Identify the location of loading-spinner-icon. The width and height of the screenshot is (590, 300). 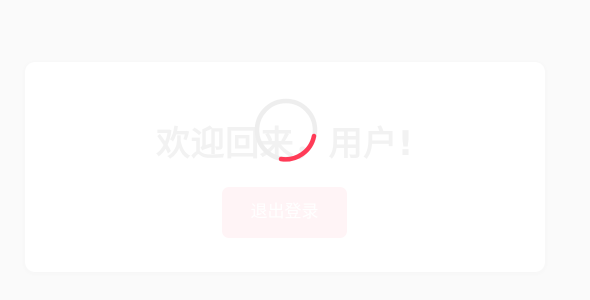
(286, 130).